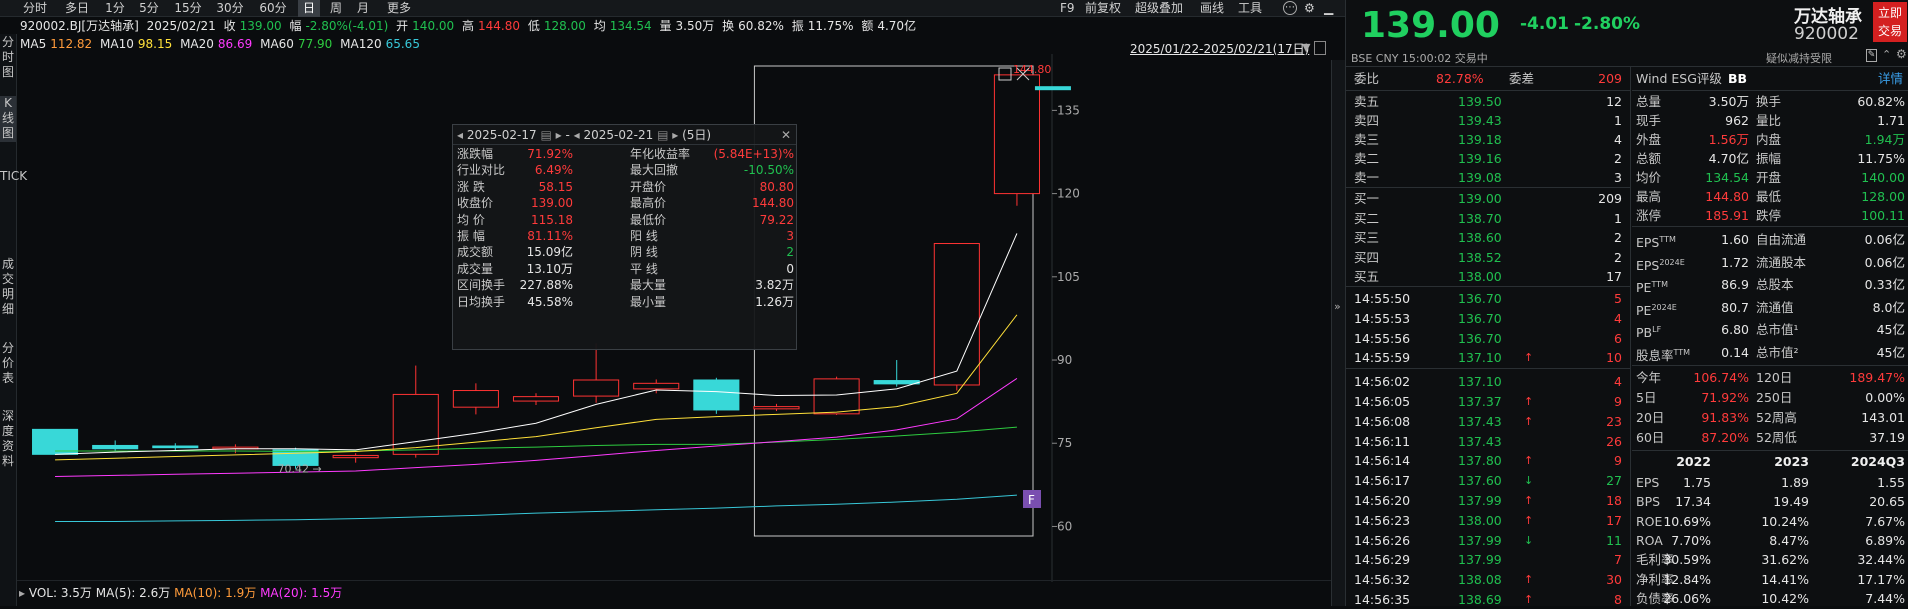 The image size is (1908, 609). Describe the element at coordinates (644, 236) in the screenshot. I see `popup-label: 阳 线` at that location.